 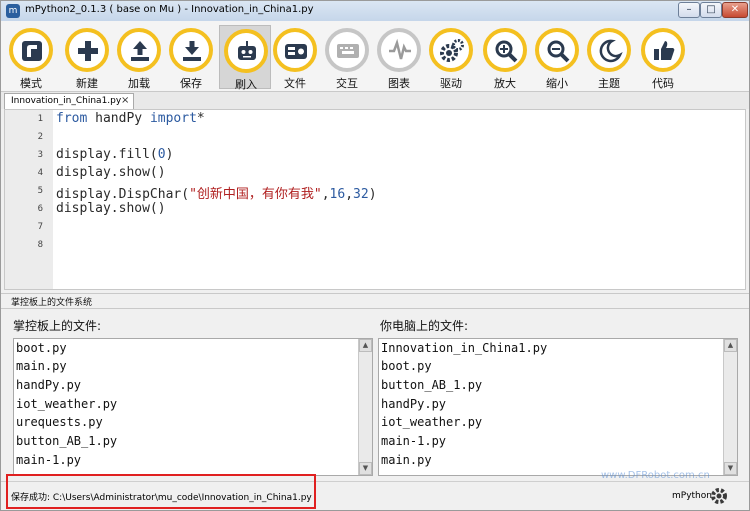 I want to click on import-star: *, so click(x=200, y=118).